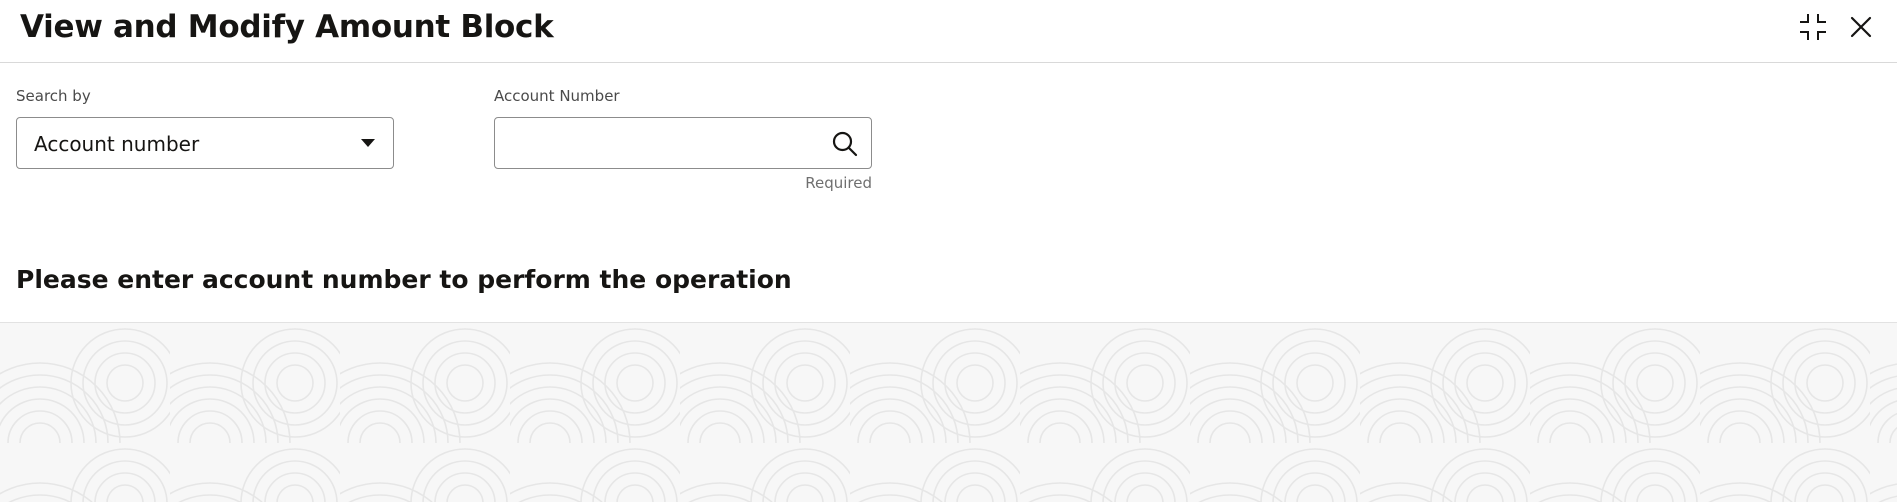  What do you see at coordinates (287, 27) in the screenshot?
I see `page-title: View and Modify Amount Block` at bounding box center [287, 27].